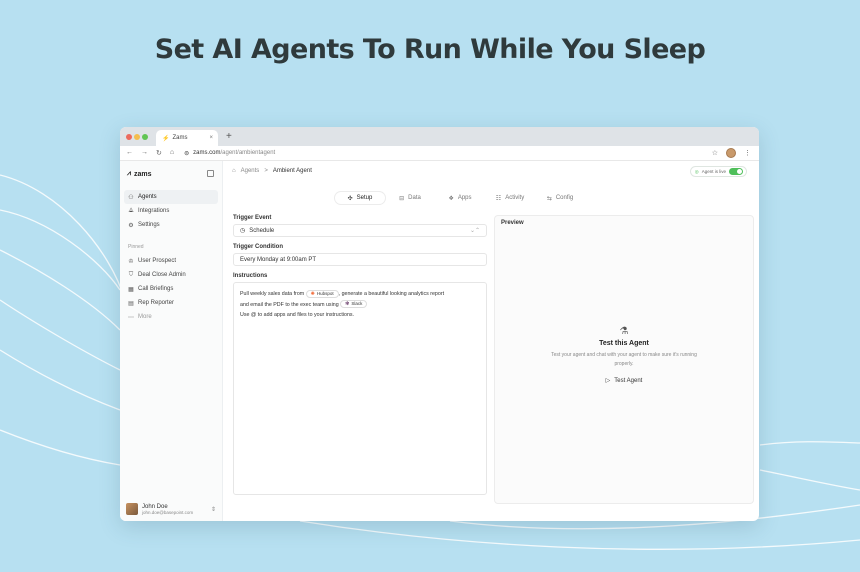  I want to click on preview-title: Preview, so click(512, 223).